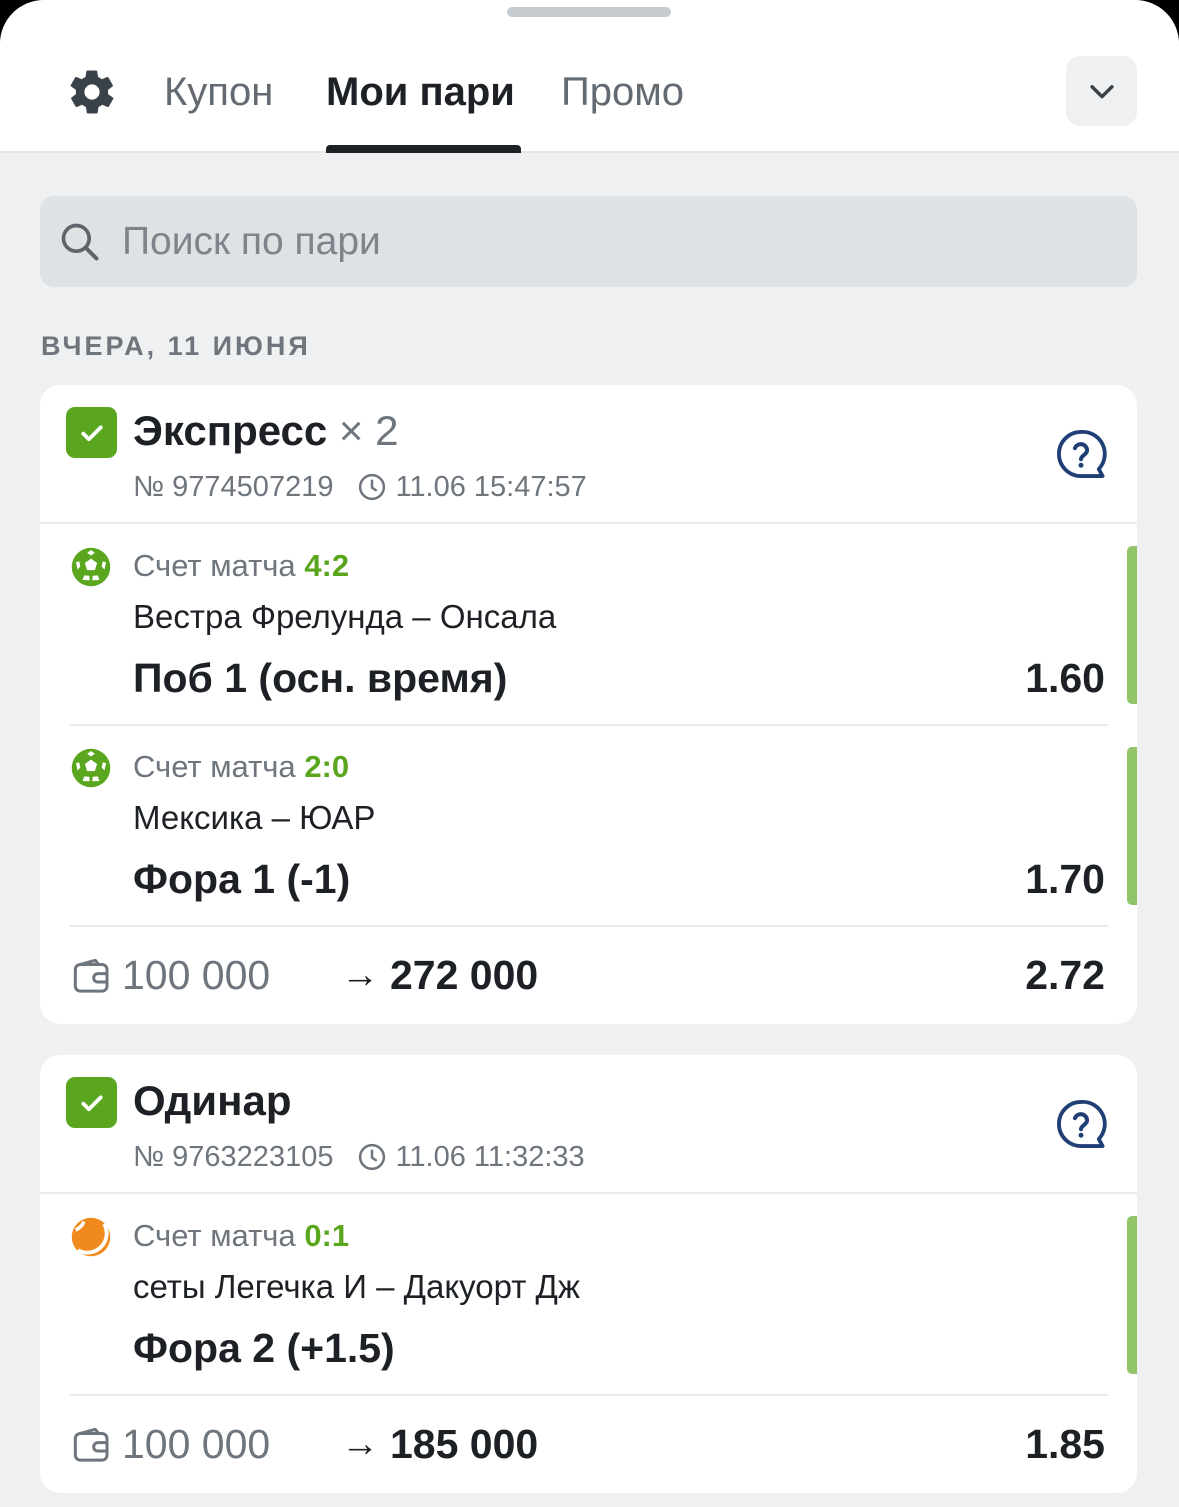 This screenshot has height=1507, width=1179. What do you see at coordinates (327, 1235) in the screenshot?
I see `score-value: 0:1` at bounding box center [327, 1235].